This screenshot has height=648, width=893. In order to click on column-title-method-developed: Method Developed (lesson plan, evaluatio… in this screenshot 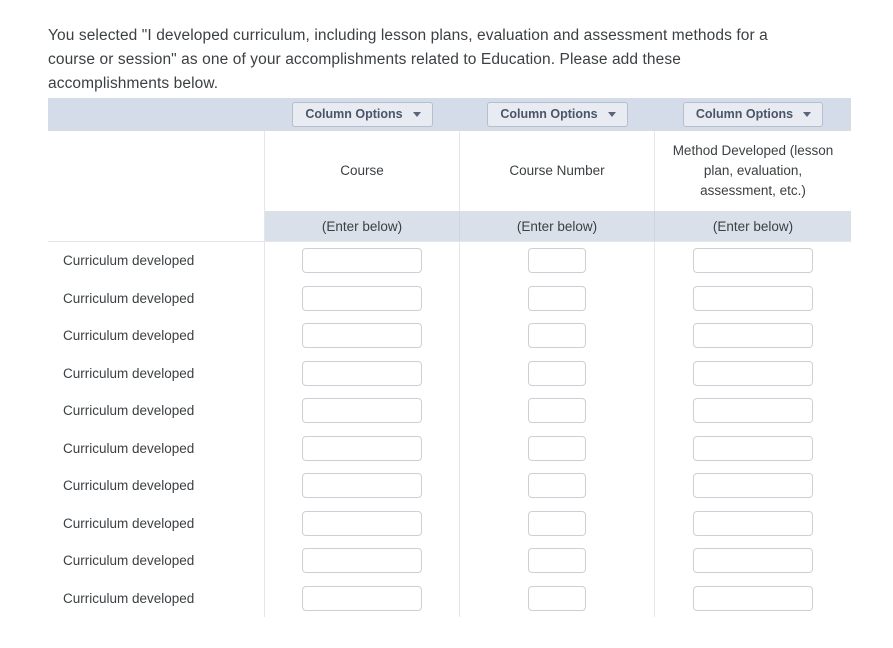, I will do `click(753, 170)`.